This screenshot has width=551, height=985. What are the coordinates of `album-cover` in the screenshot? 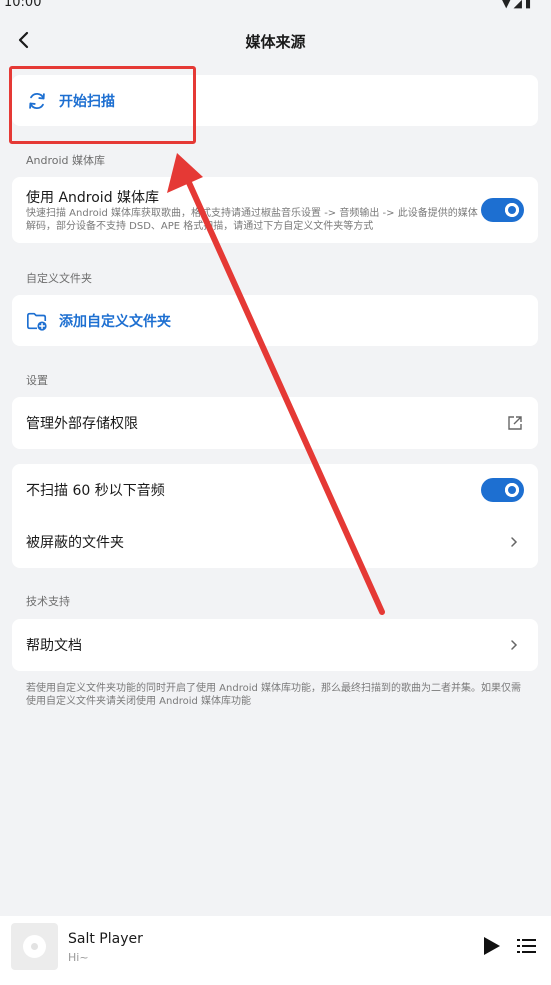 It's located at (34, 946).